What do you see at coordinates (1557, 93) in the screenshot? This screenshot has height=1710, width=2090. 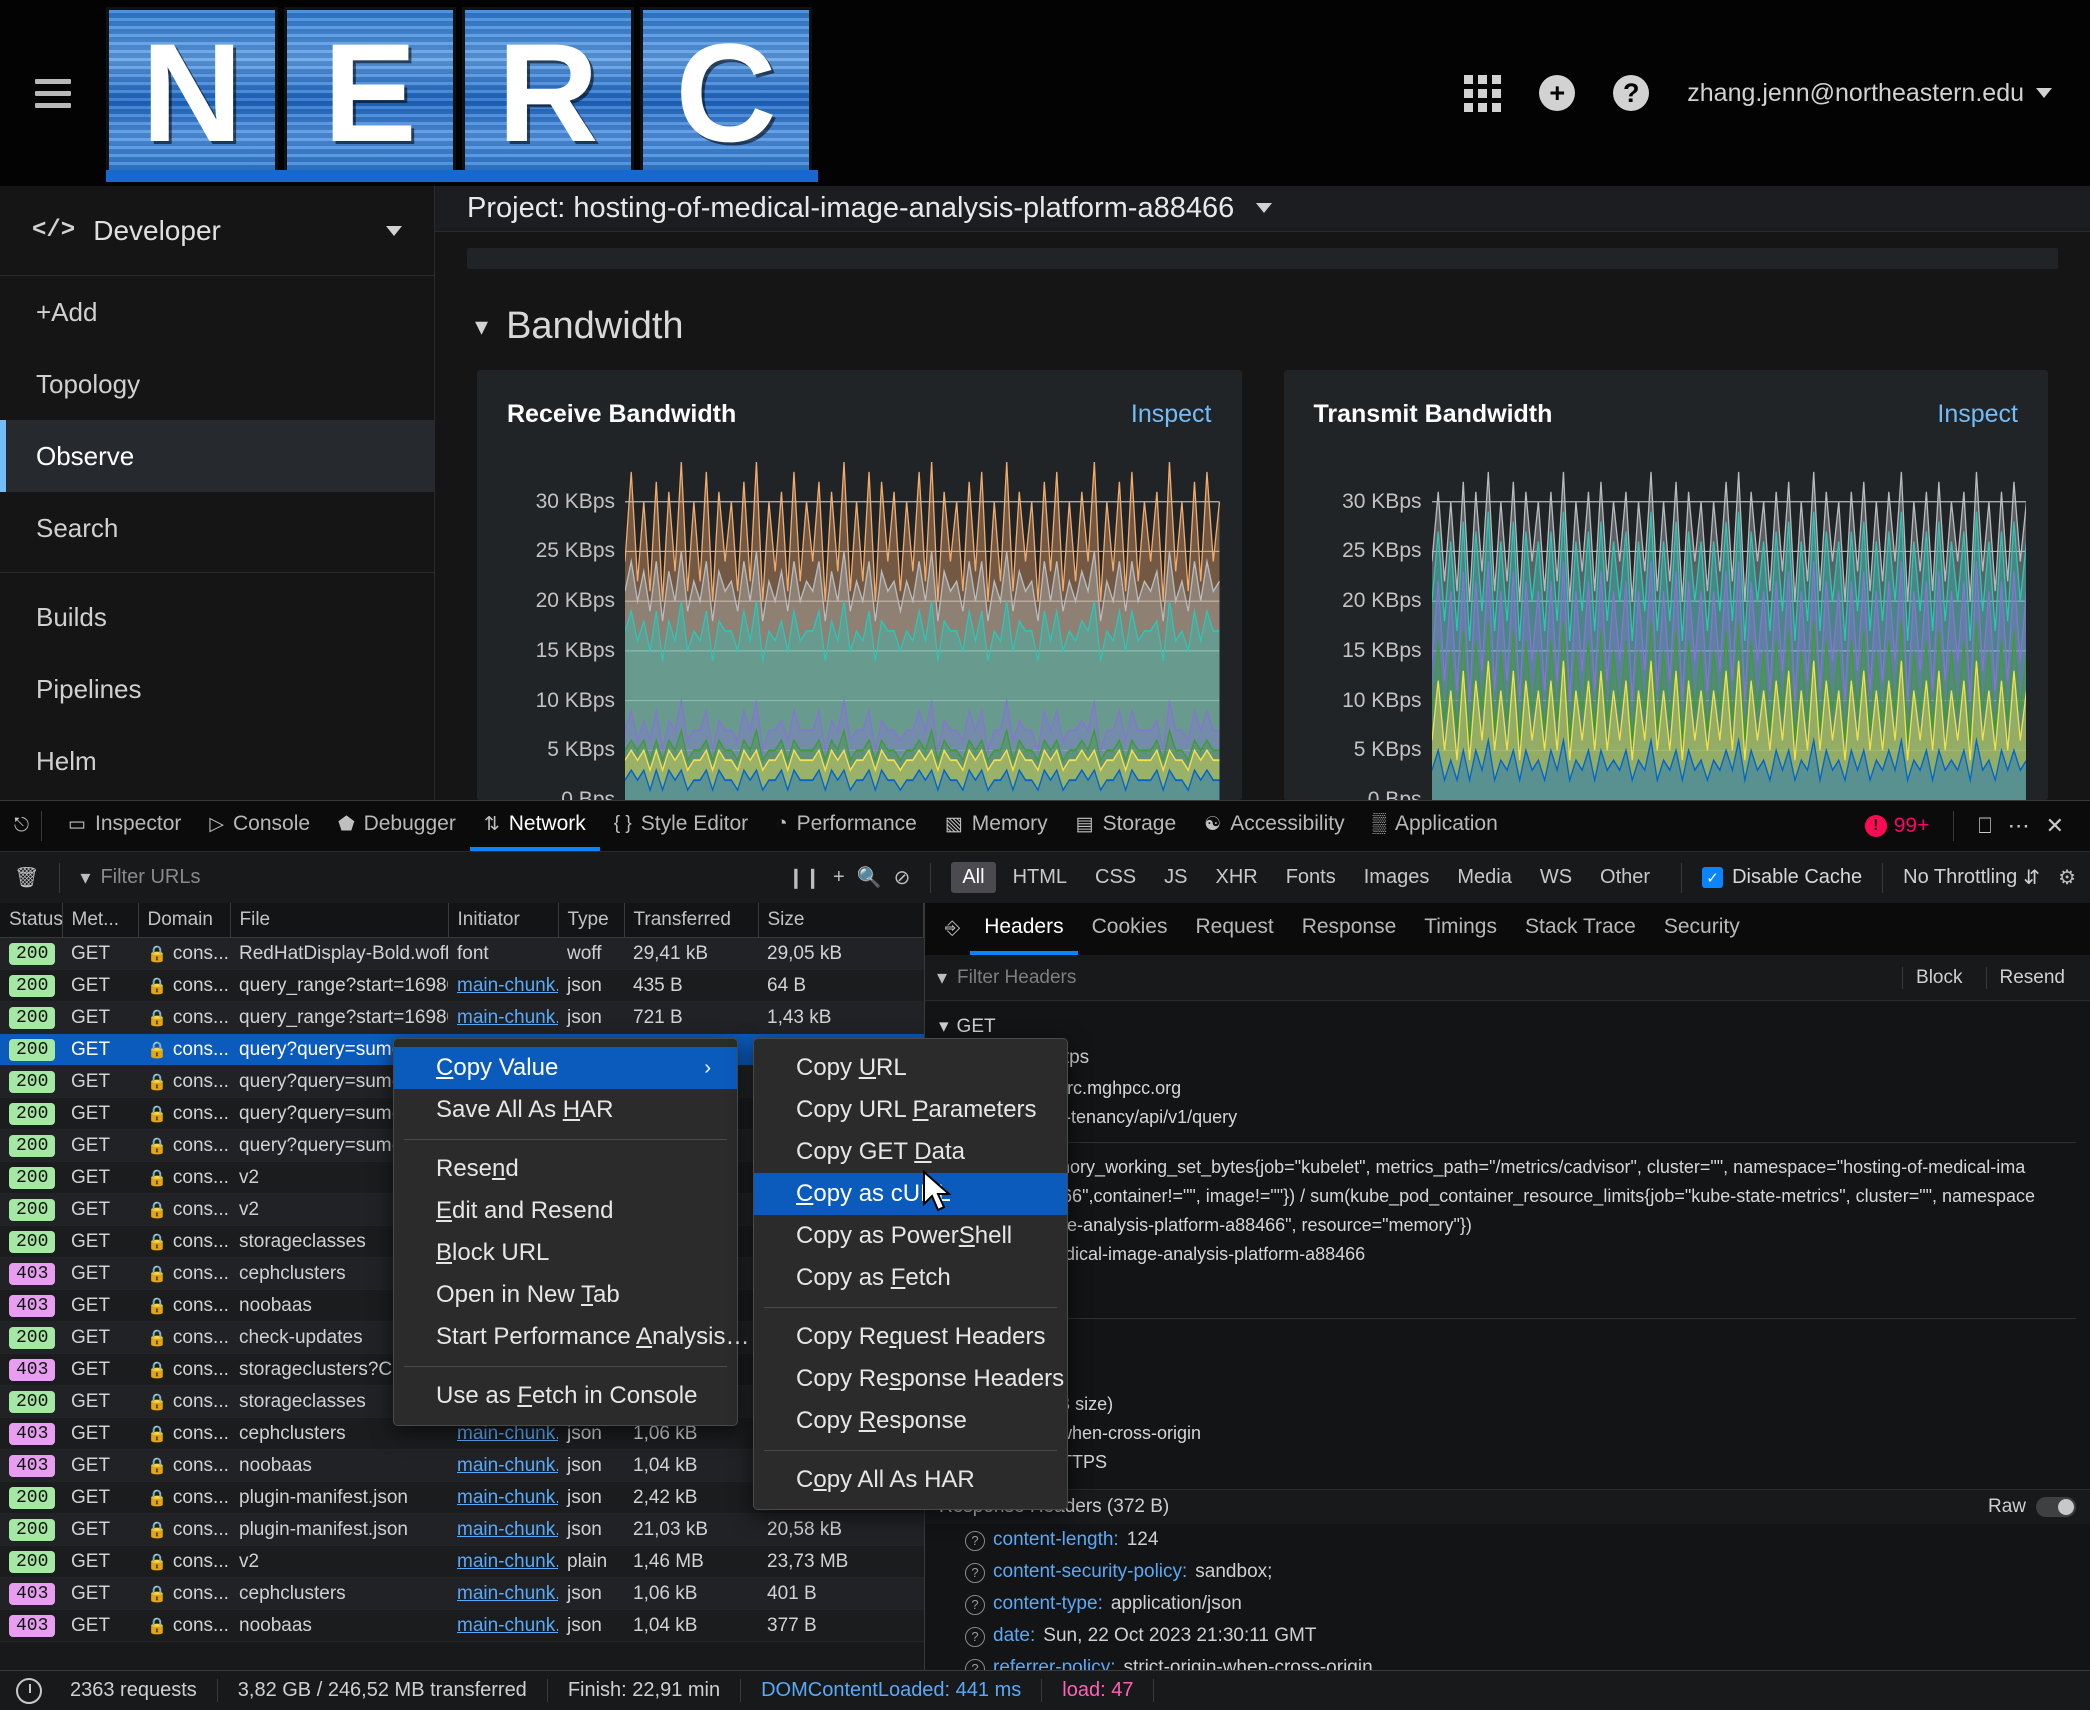 I see `plus-circle-icon: +` at bounding box center [1557, 93].